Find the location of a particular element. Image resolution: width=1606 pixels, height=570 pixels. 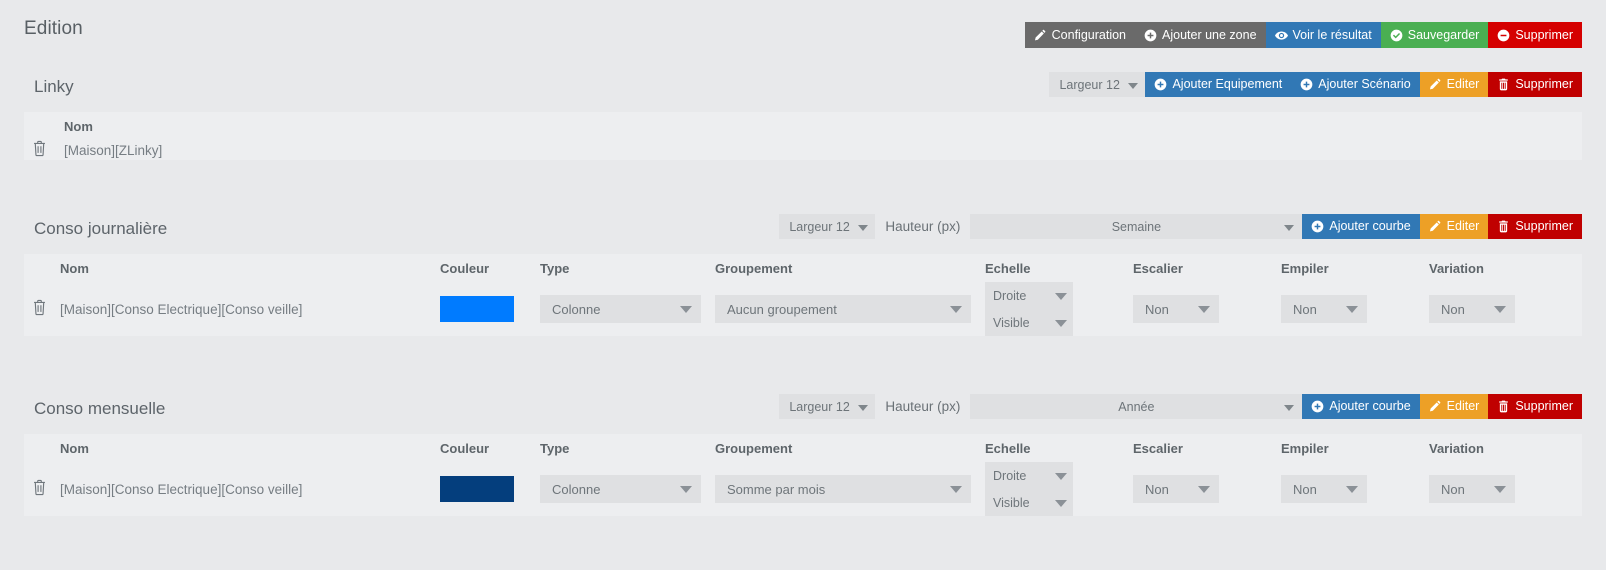

configuration-button: Configuration is located at coordinates (1080, 35).